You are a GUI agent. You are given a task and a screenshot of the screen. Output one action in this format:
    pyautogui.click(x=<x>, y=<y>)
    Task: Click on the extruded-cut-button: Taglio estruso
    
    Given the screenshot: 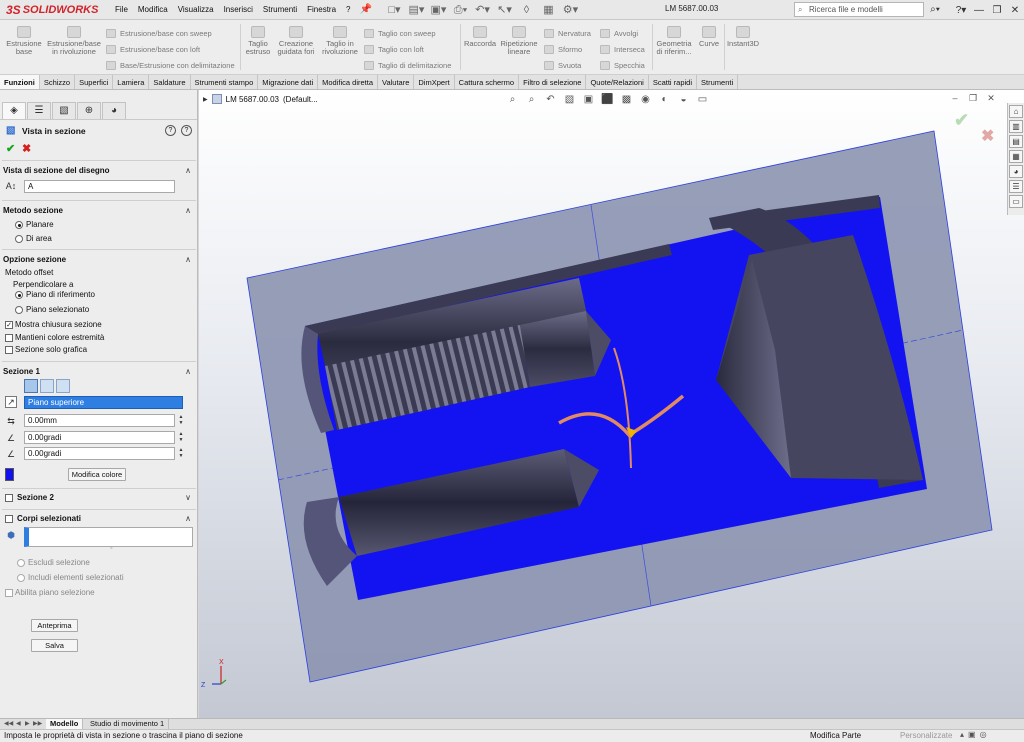 What is the action you would take?
    pyautogui.click(x=258, y=41)
    